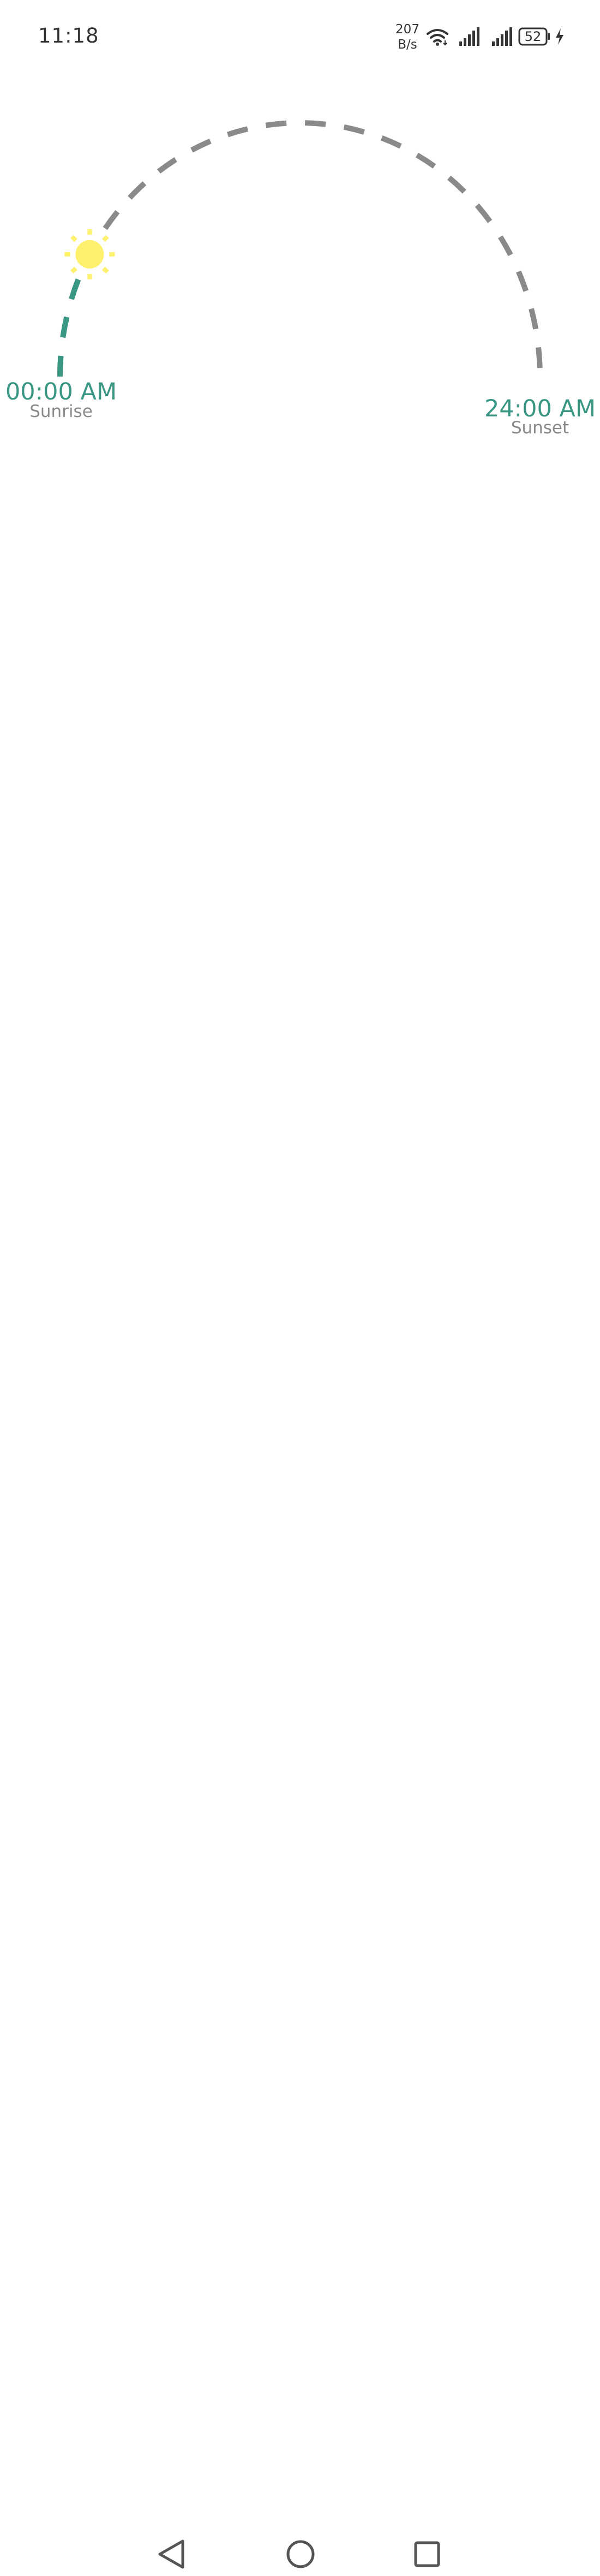 The width and height of the screenshot is (600, 2576). Describe the element at coordinates (61, 411) in the screenshot. I see `sunrise-label: Sunrise` at that location.